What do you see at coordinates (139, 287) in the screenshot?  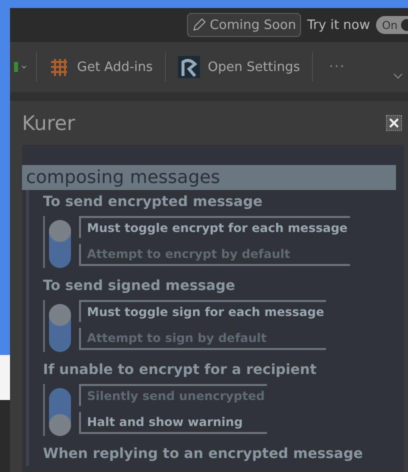 I see `group-heading: To send signed message` at bounding box center [139, 287].